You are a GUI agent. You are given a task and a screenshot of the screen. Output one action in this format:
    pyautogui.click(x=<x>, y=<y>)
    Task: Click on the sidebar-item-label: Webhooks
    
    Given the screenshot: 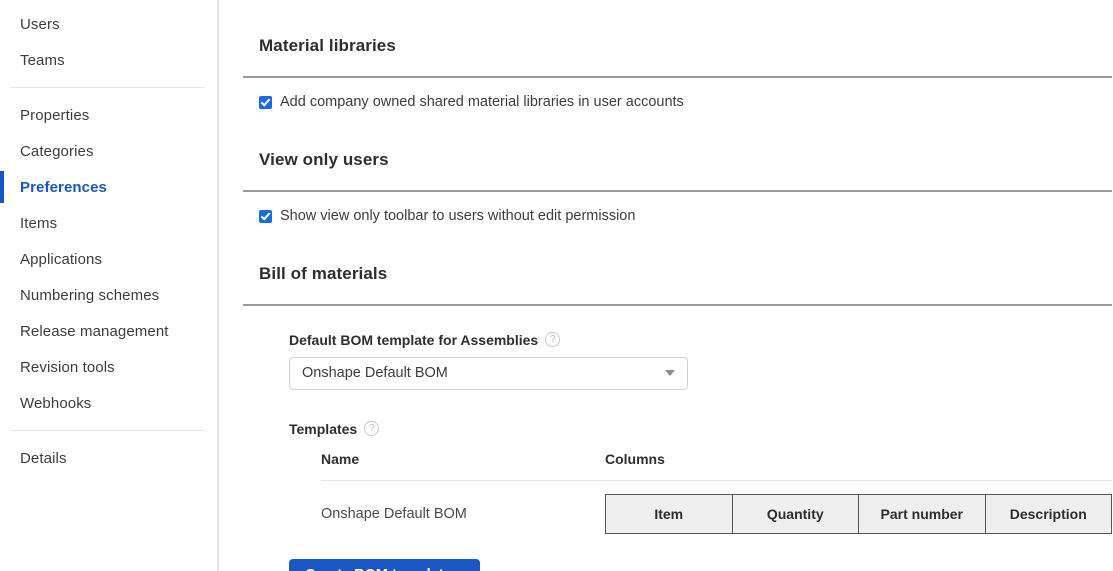 What is the action you would take?
    pyautogui.click(x=56, y=403)
    